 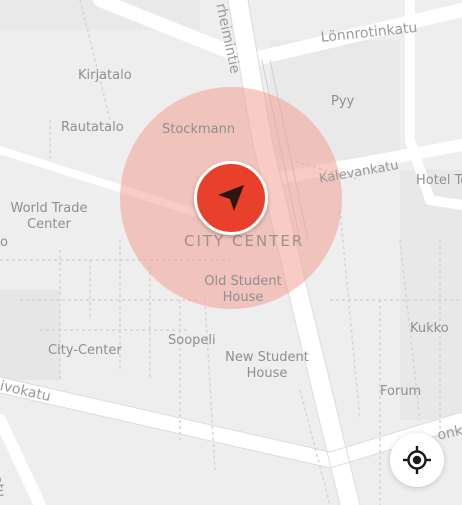 I want to click on poi-label: World Trade Center, so click(x=49, y=217).